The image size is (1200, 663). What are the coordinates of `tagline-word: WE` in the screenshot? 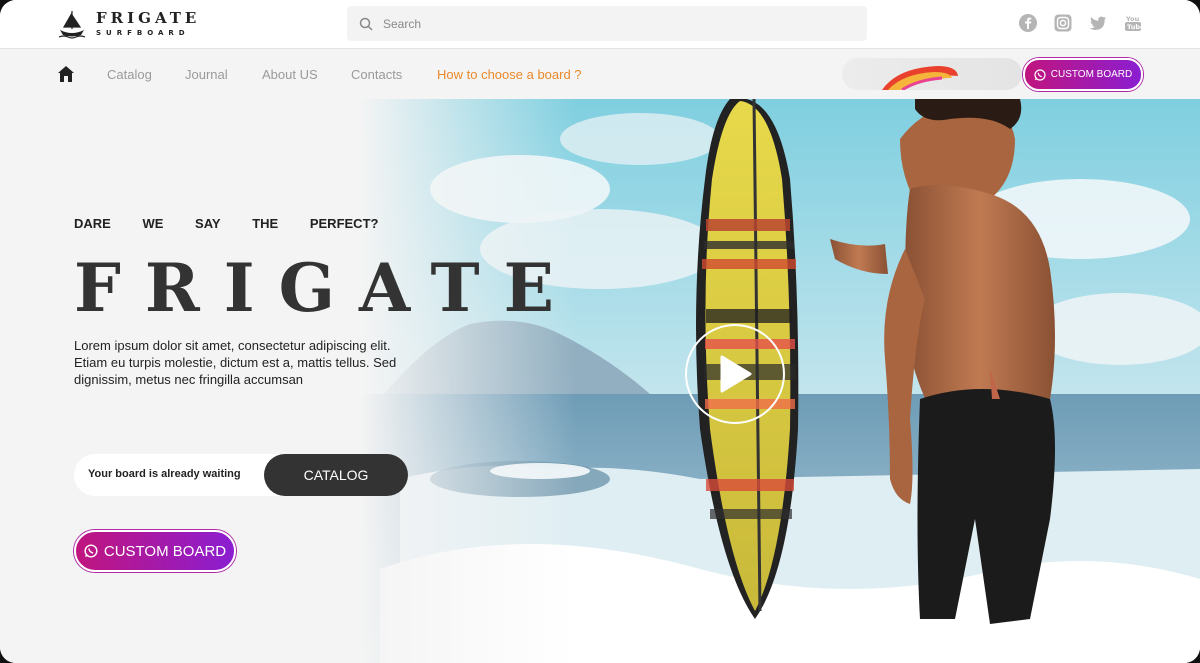 It's located at (153, 223).